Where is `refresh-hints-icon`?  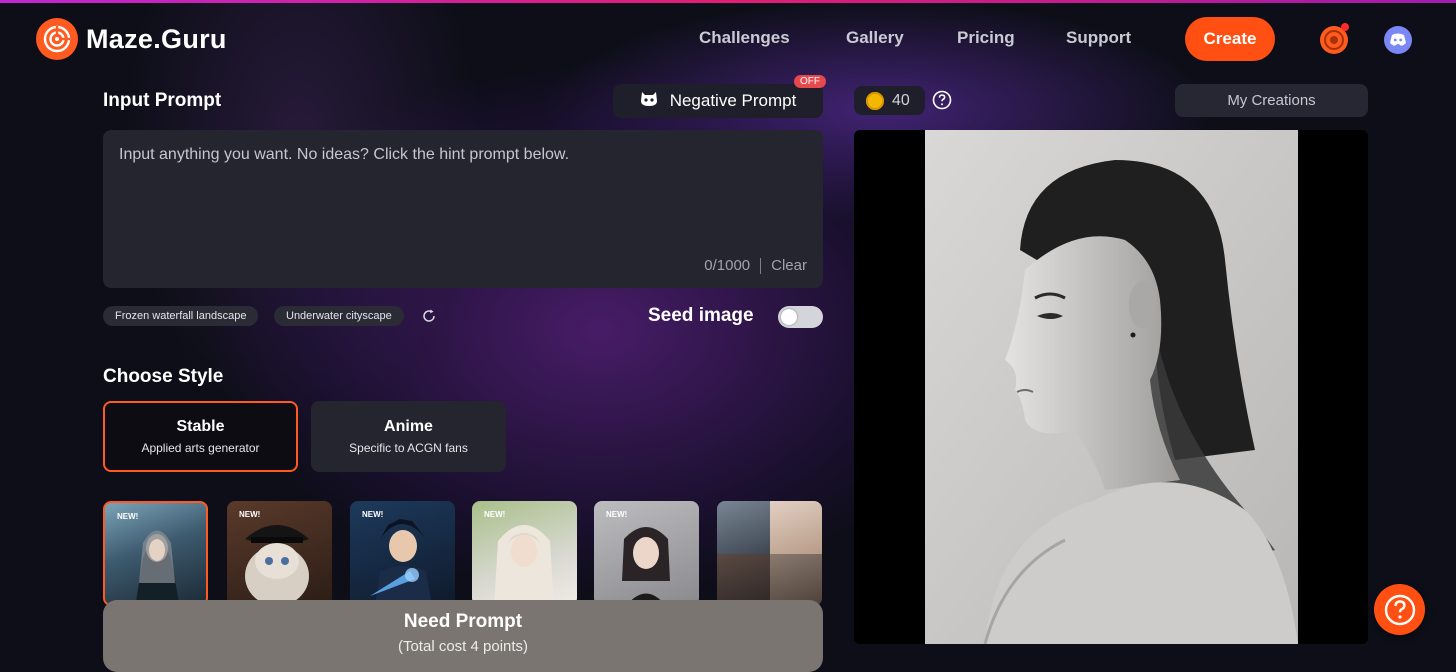 refresh-hints-icon is located at coordinates (429, 316).